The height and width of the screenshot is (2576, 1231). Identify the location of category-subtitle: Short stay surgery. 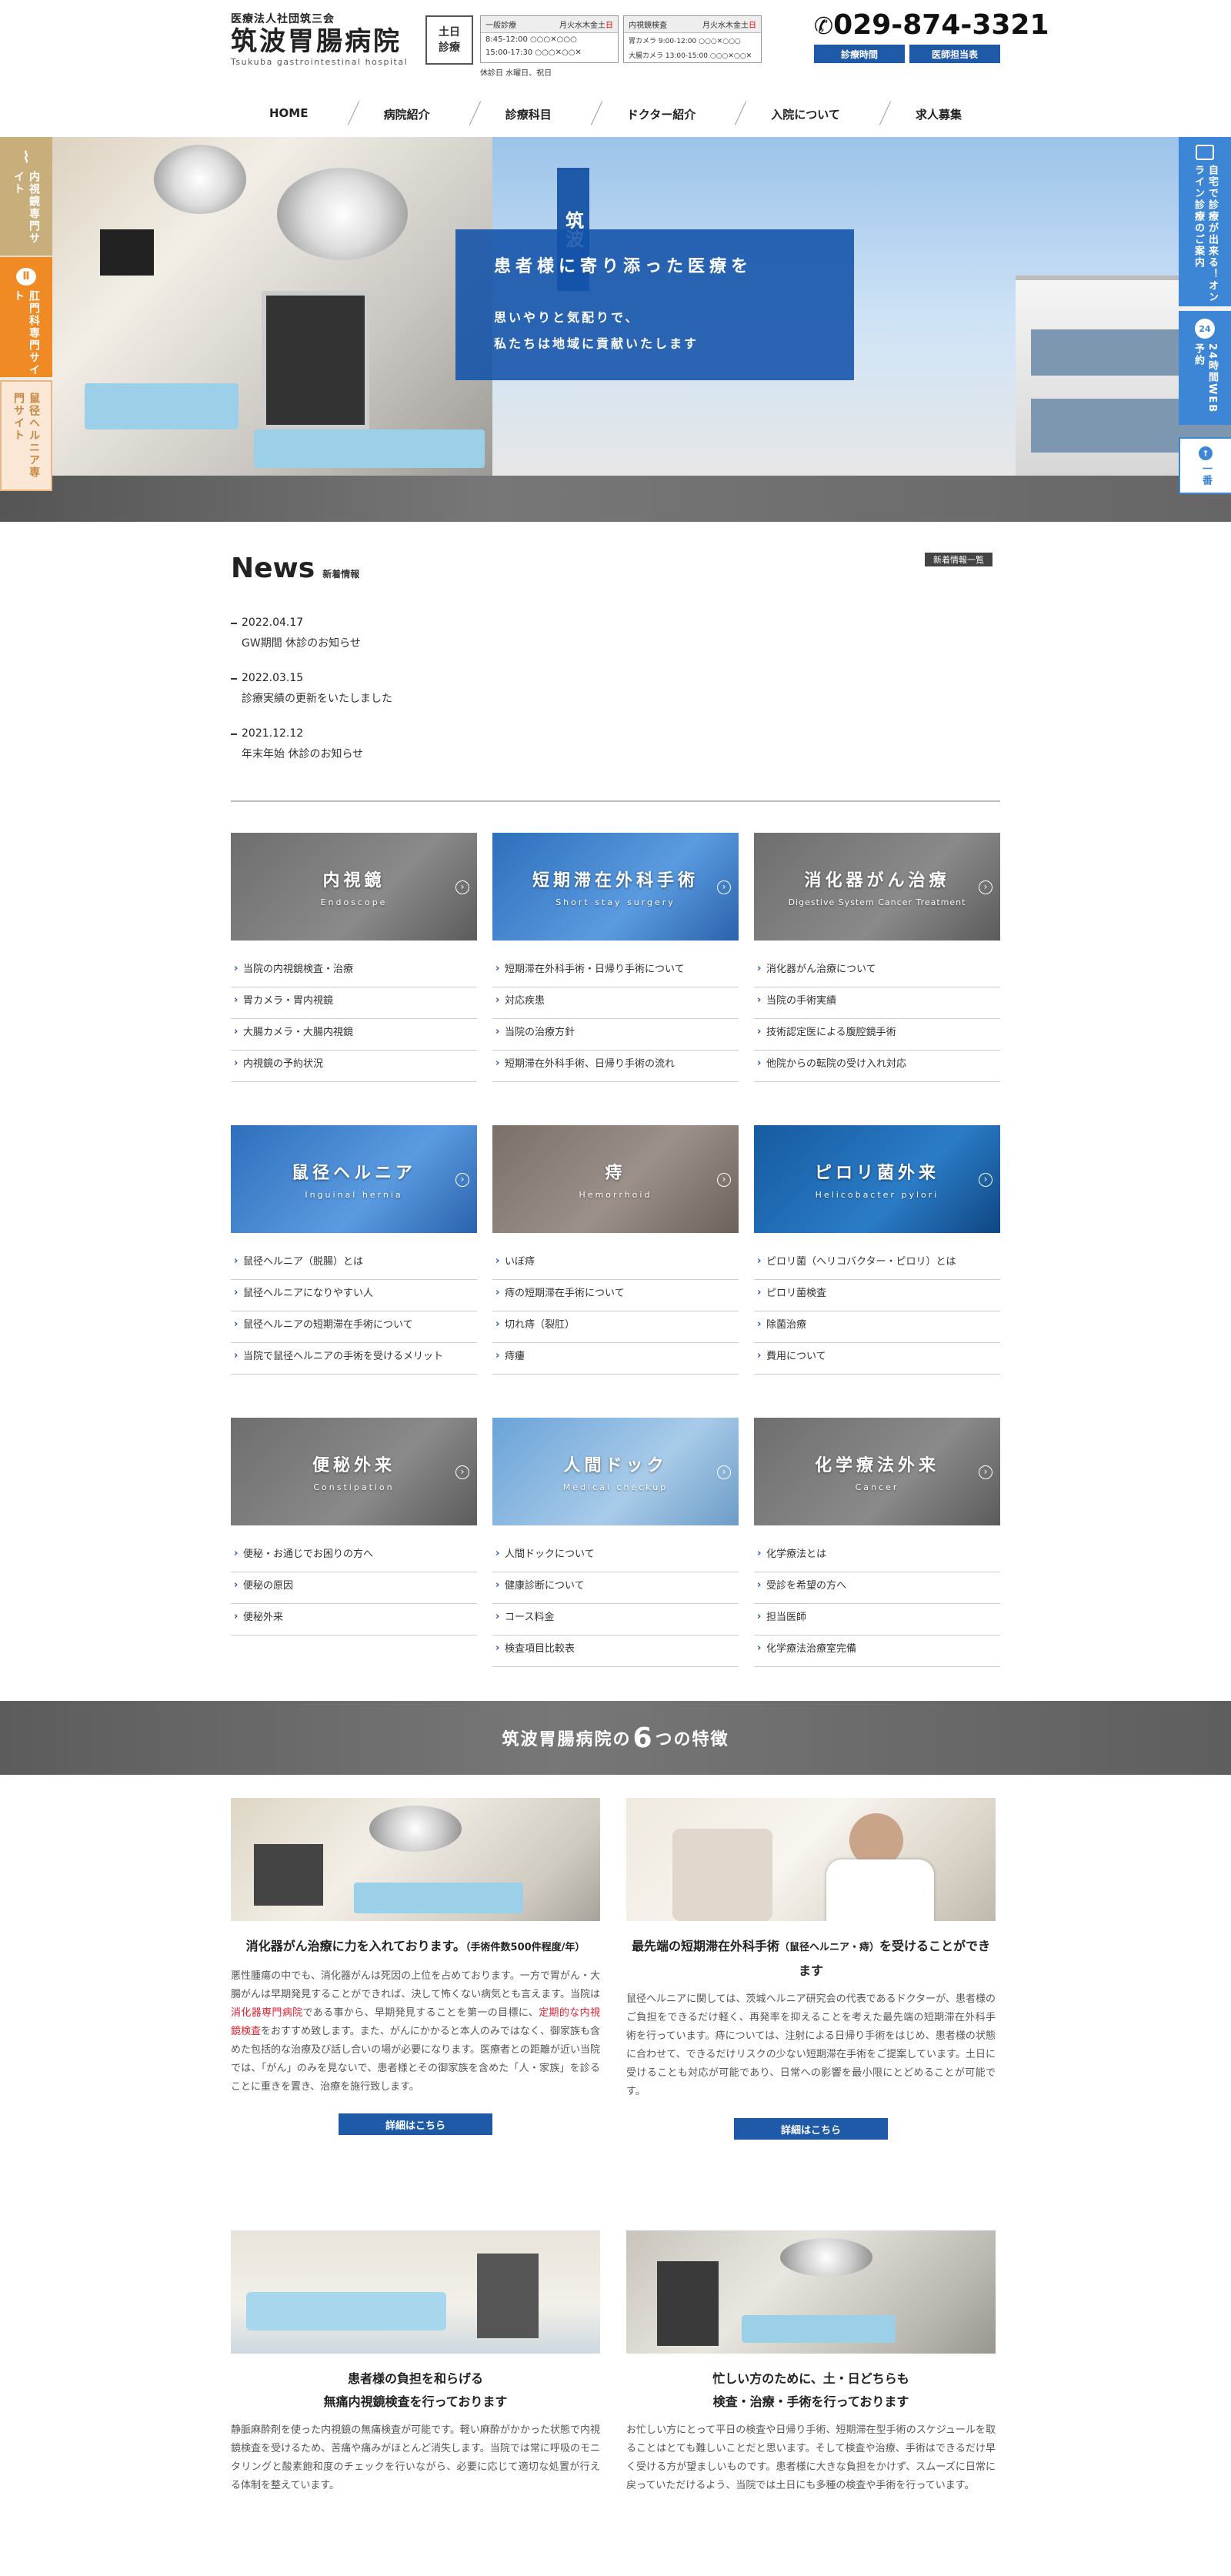
(615, 902).